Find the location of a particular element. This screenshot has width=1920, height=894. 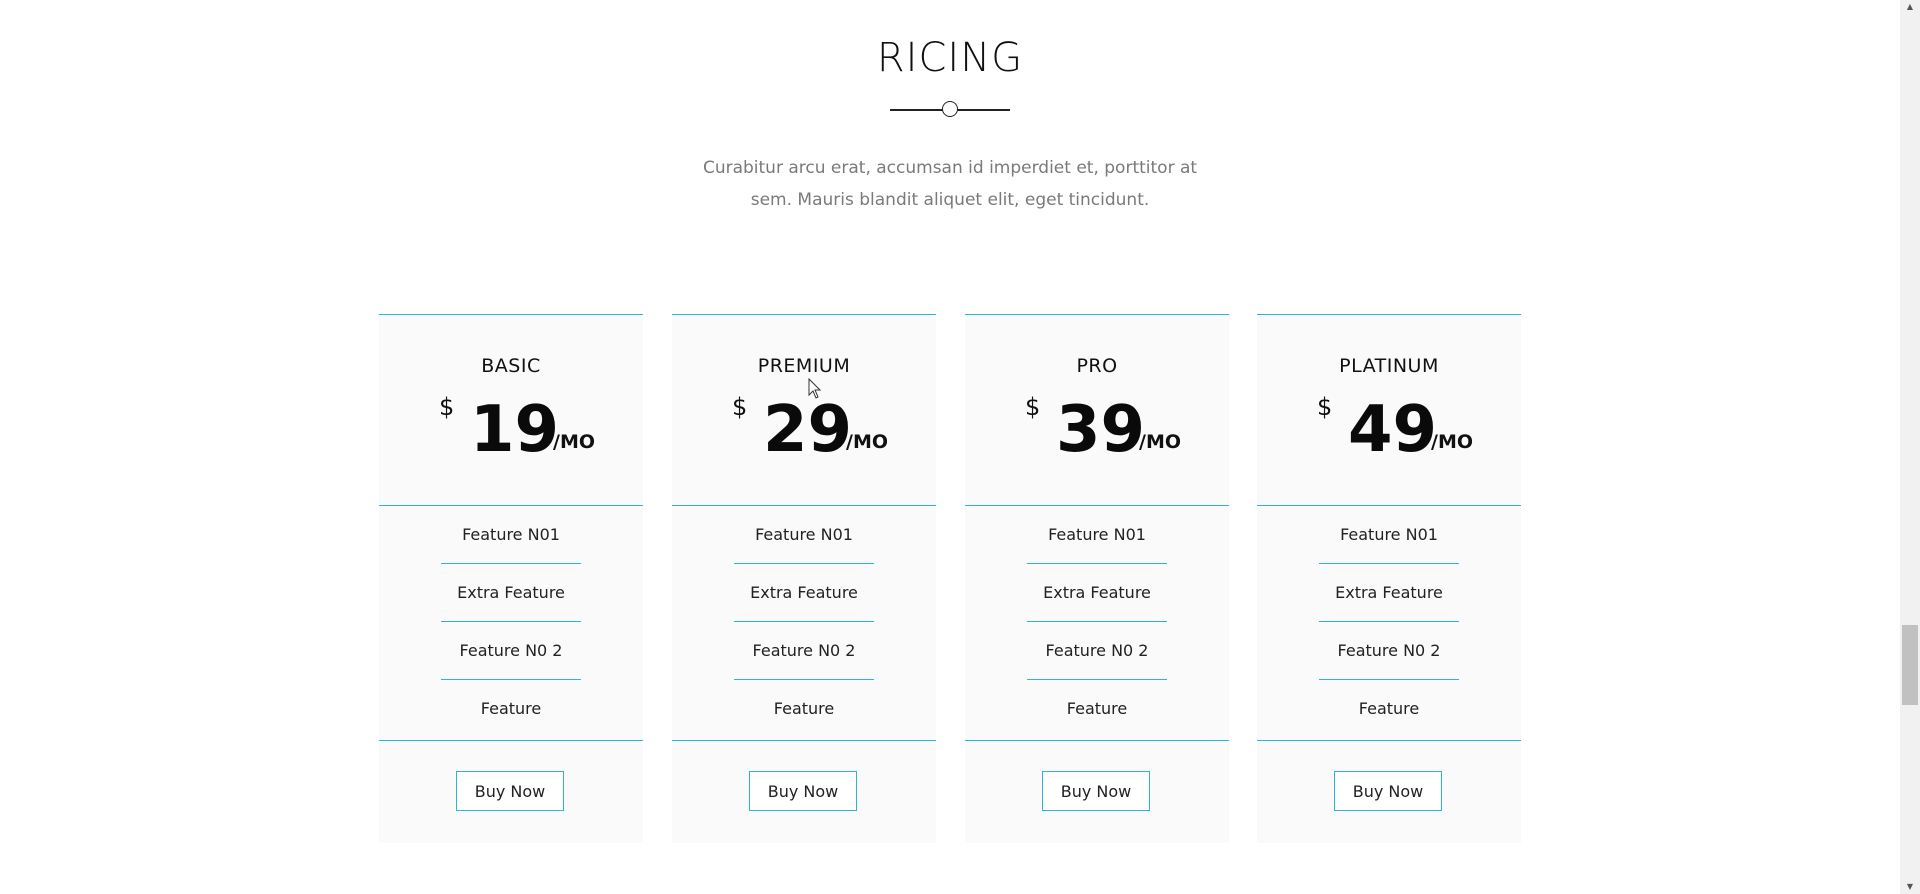

plan-price: $ 29 /MO is located at coordinates (804, 430).